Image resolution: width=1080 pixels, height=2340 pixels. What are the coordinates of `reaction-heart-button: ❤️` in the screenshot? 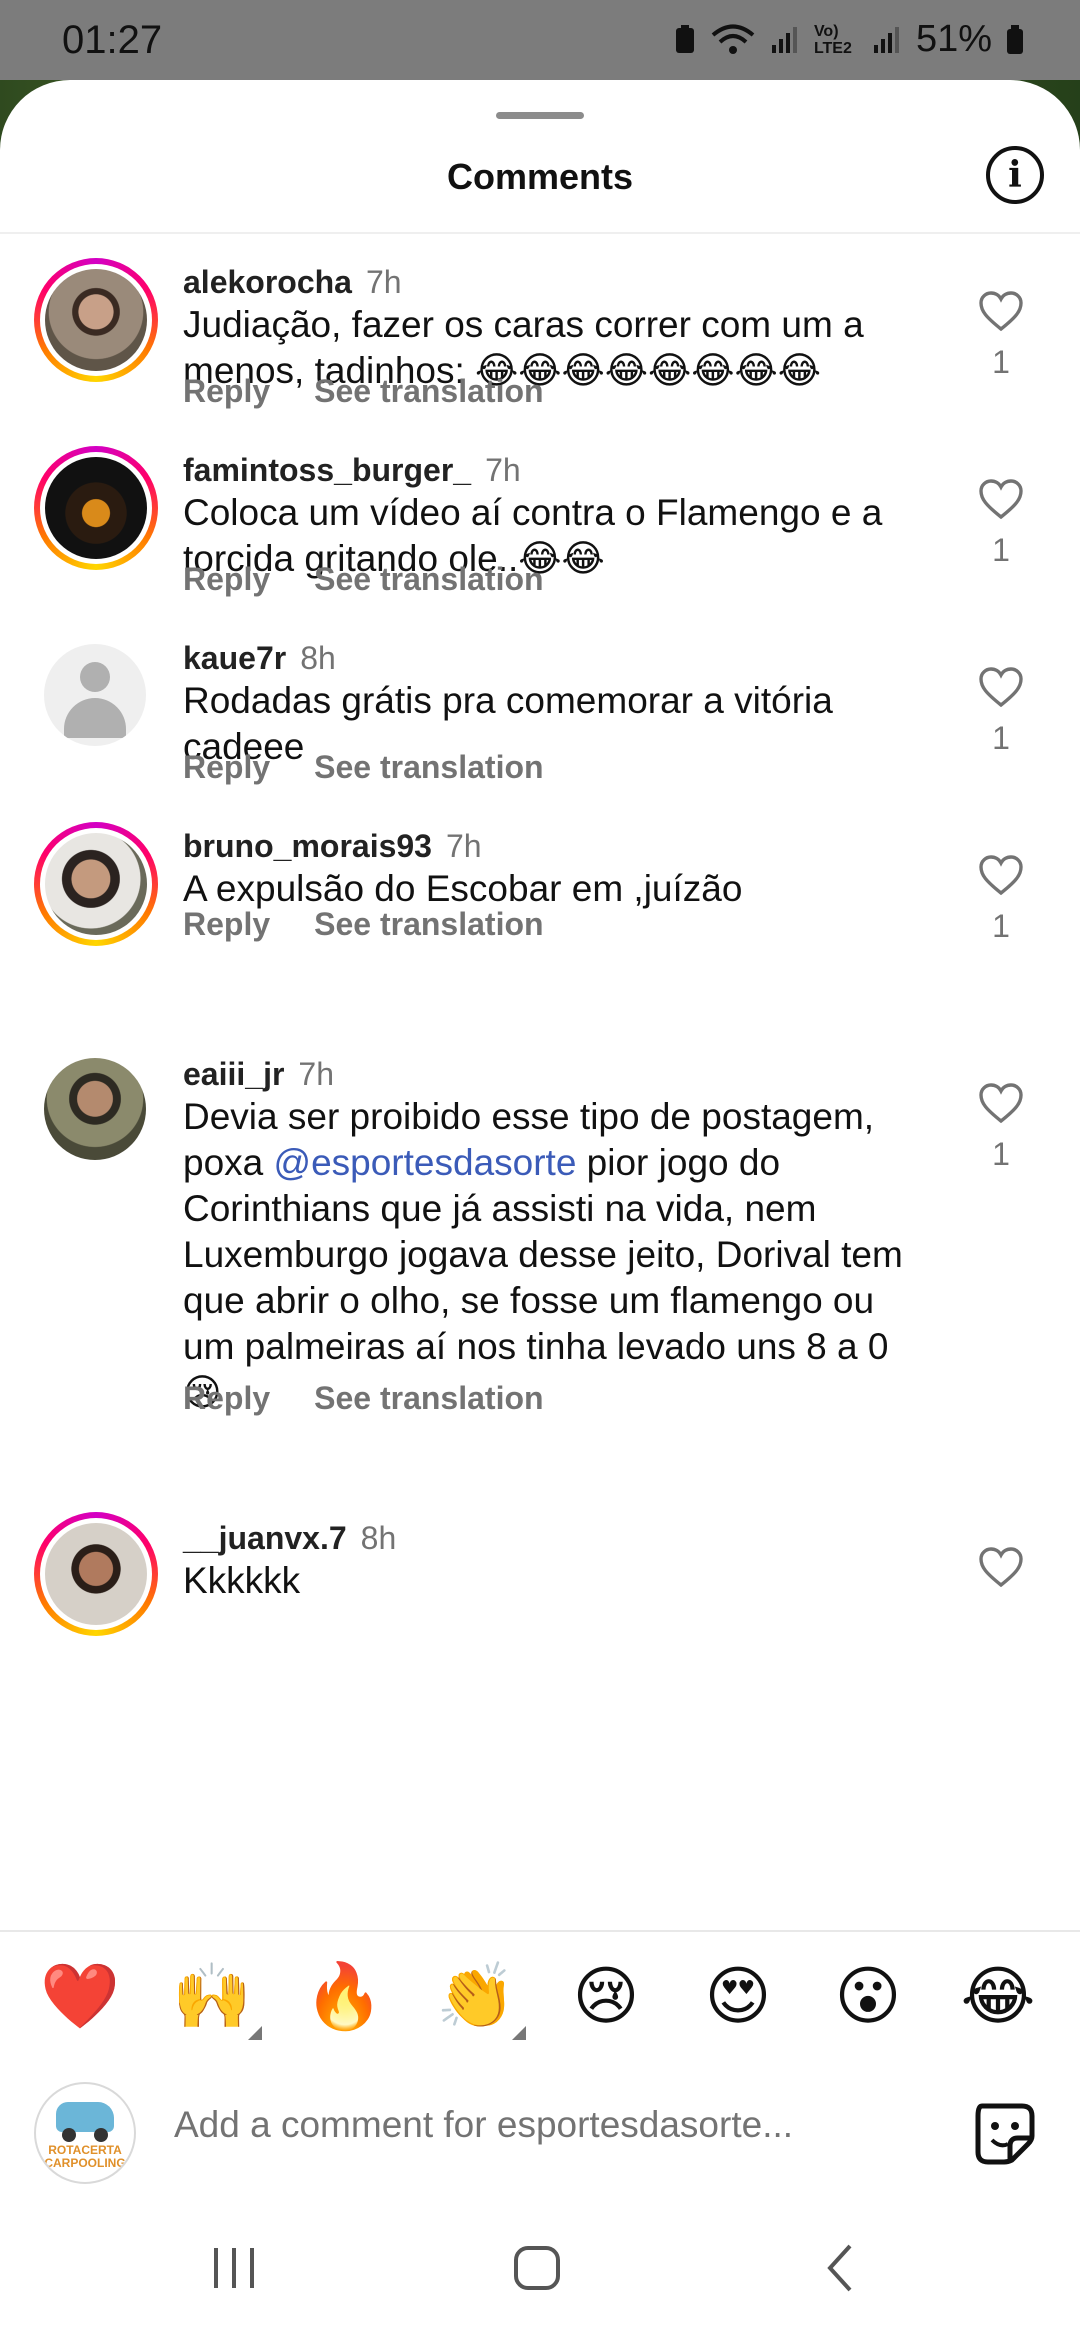 It's located at (80, 1996).